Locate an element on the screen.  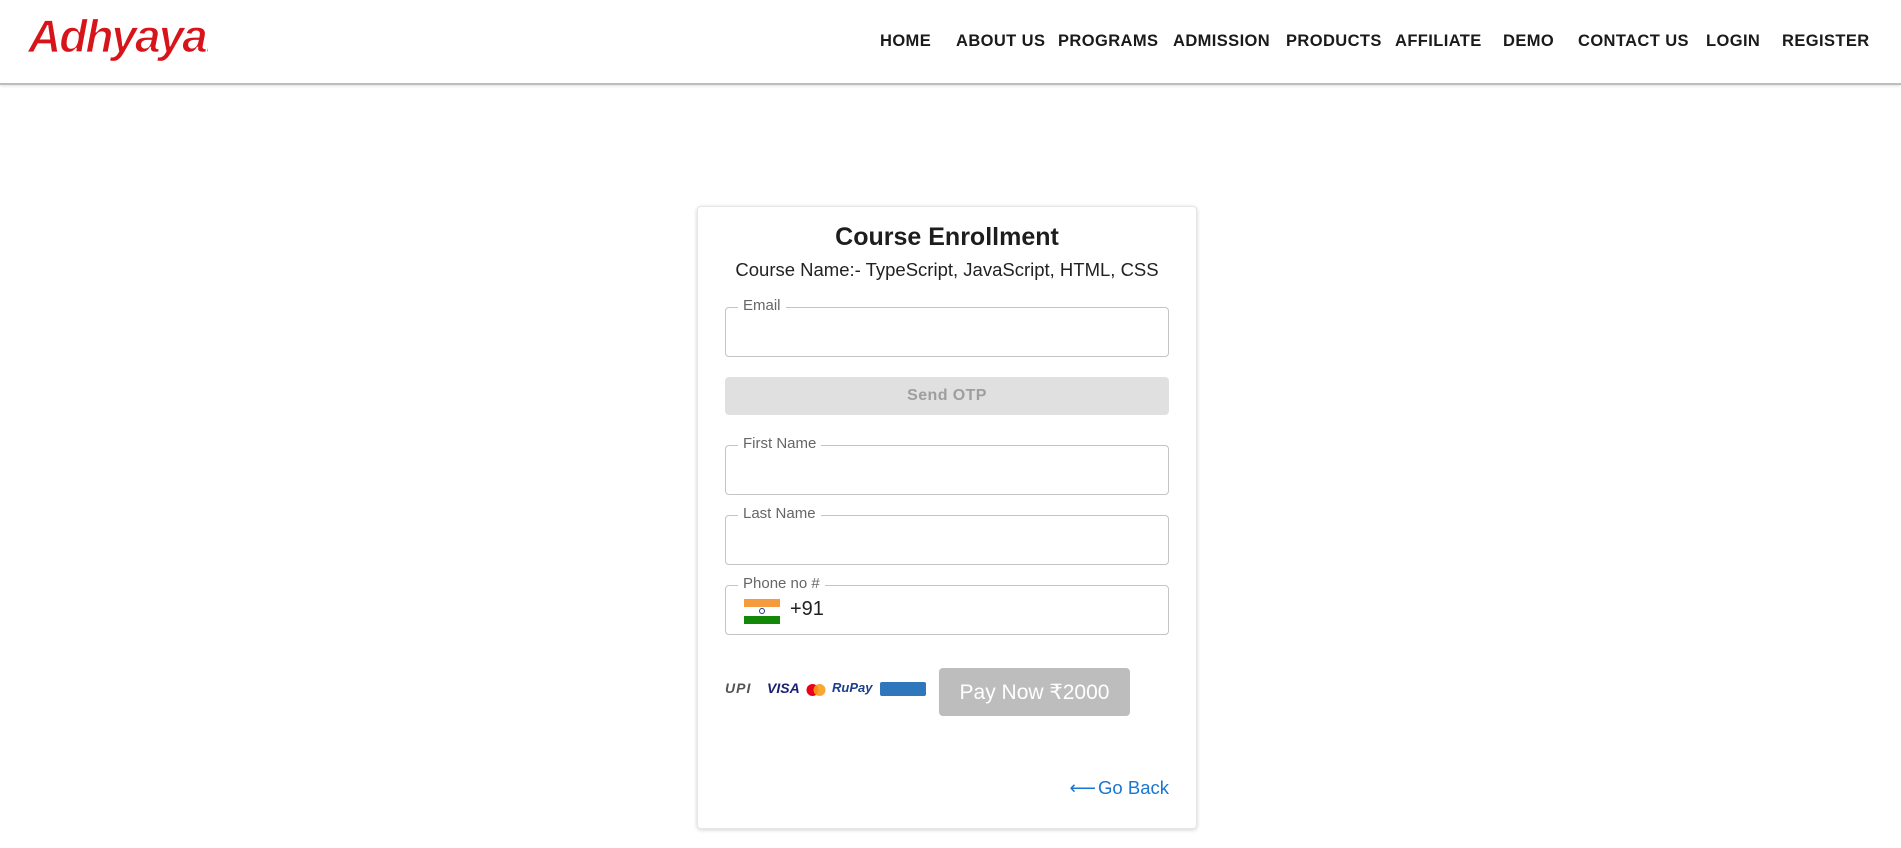
first-name-field: First Name is located at coordinates (947, 465).